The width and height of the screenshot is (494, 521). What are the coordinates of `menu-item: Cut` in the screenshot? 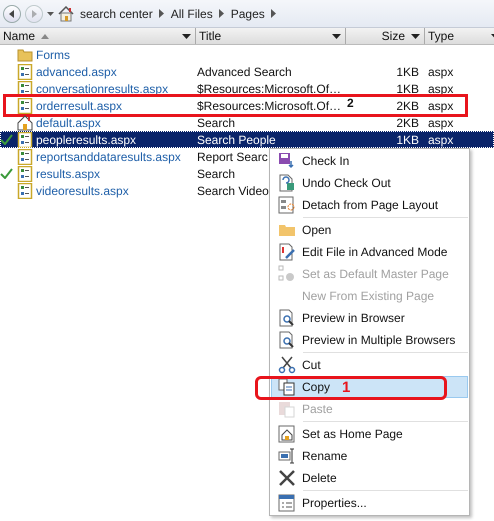 It's located at (369, 365).